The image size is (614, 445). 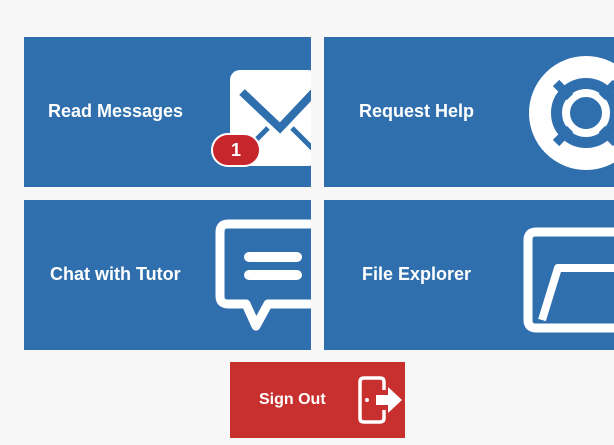 I want to click on sign-out-button: Sign Out, so click(x=317, y=400).